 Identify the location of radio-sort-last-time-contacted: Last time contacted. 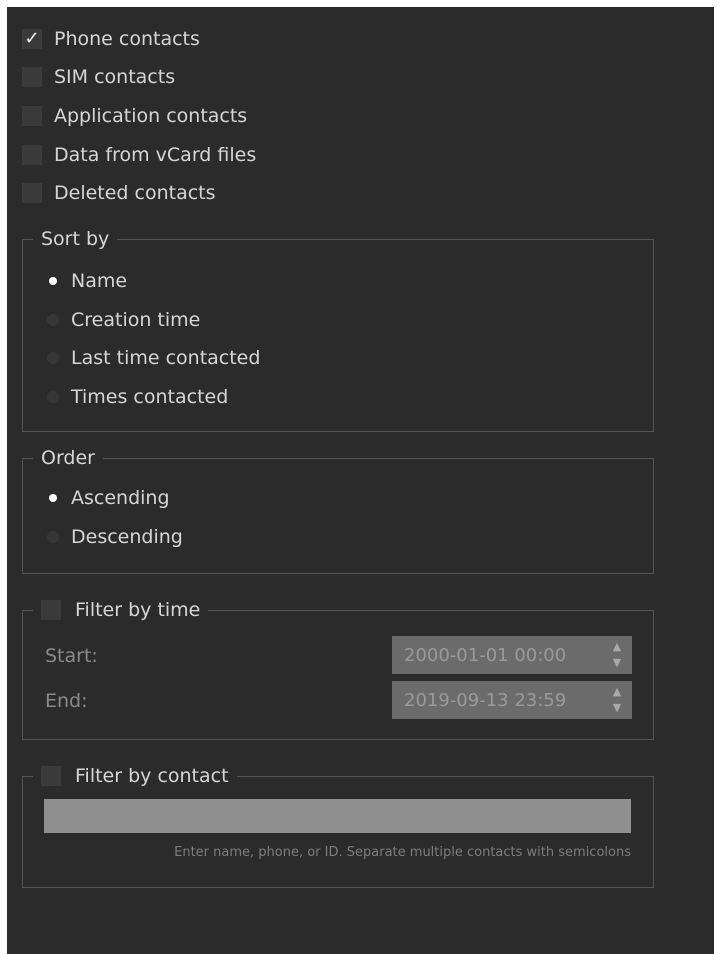
(151, 358).